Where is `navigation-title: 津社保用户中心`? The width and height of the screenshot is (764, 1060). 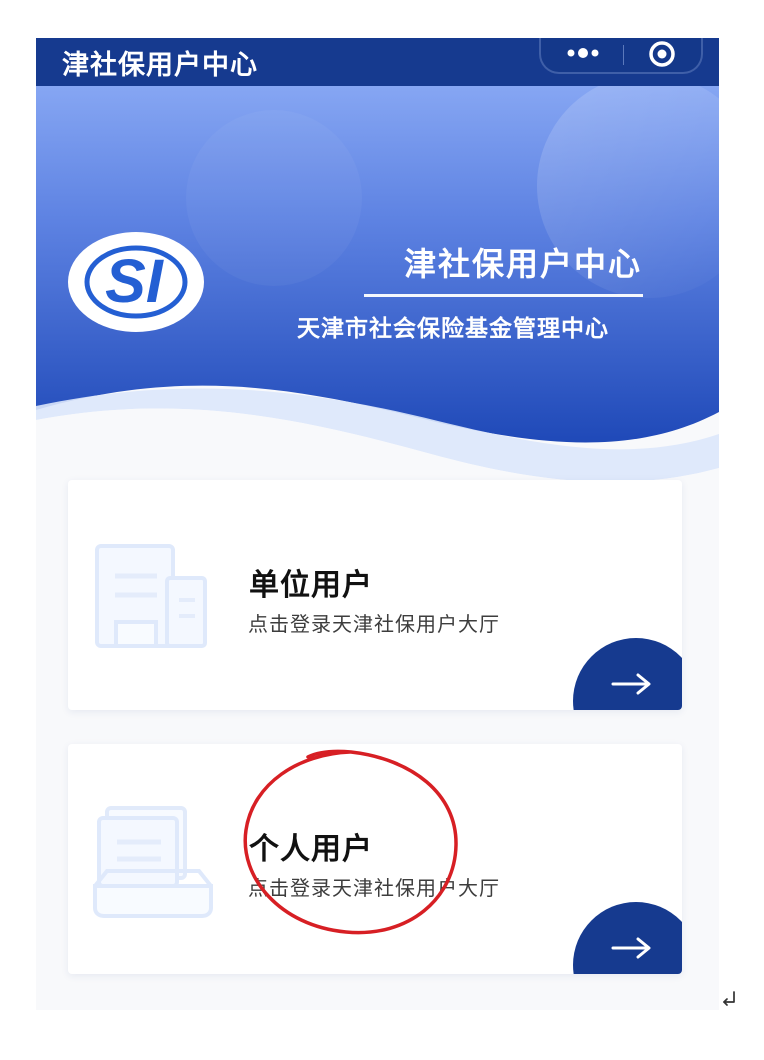 navigation-title: 津社保用户中心 is located at coordinates (160, 65).